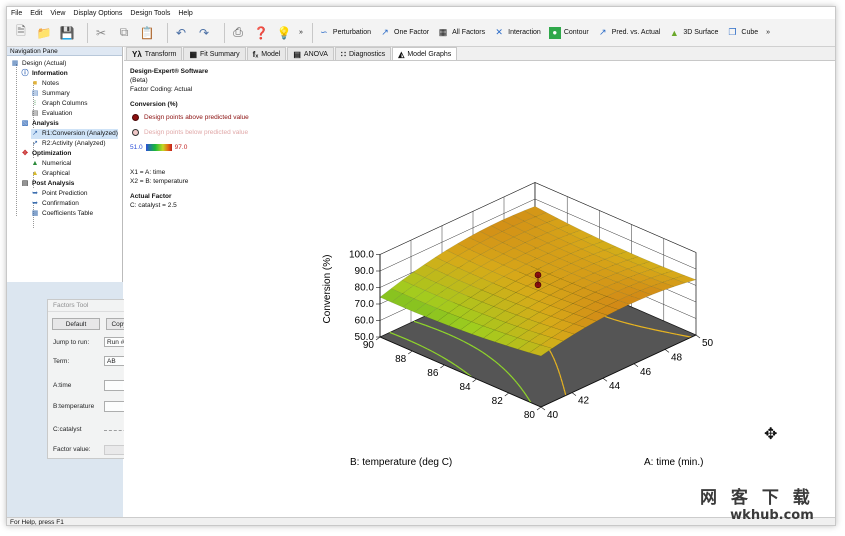  Describe the element at coordinates (284, 33) in the screenshot. I see `tip-icon: 💡` at that location.